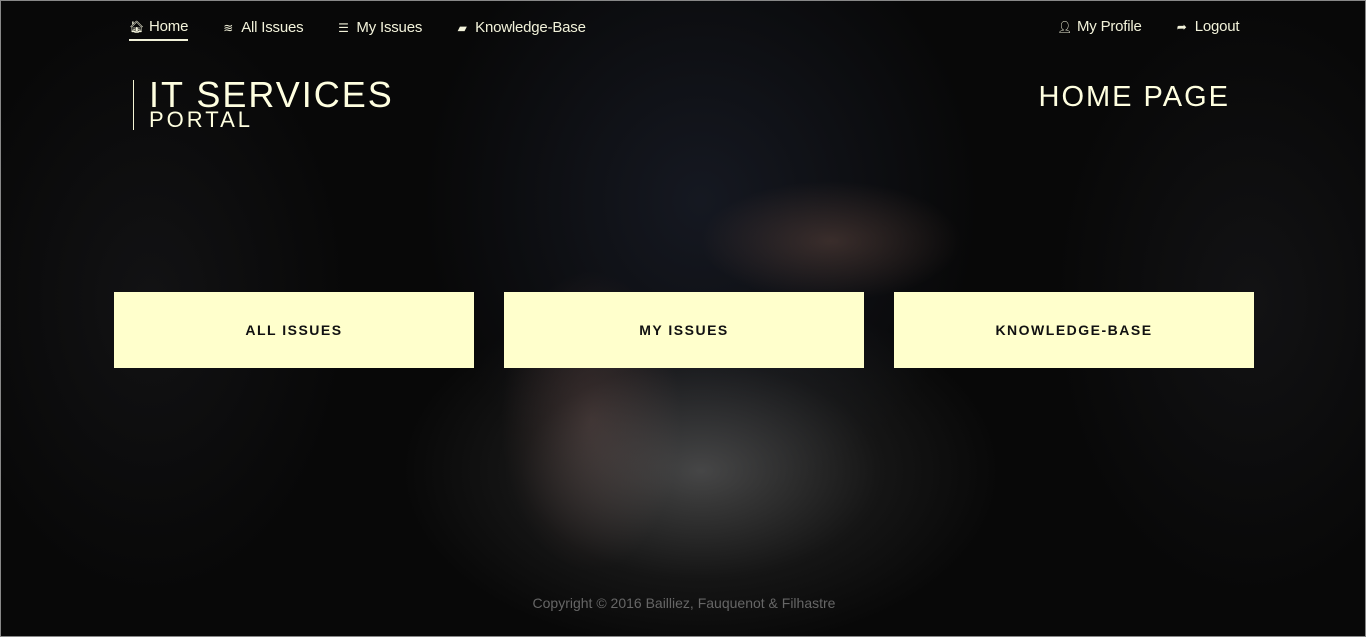  What do you see at coordinates (1148, 28) in the screenshot?
I see `user-nav: 👤︎ My Profile ➦ Logout` at bounding box center [1148, 28].